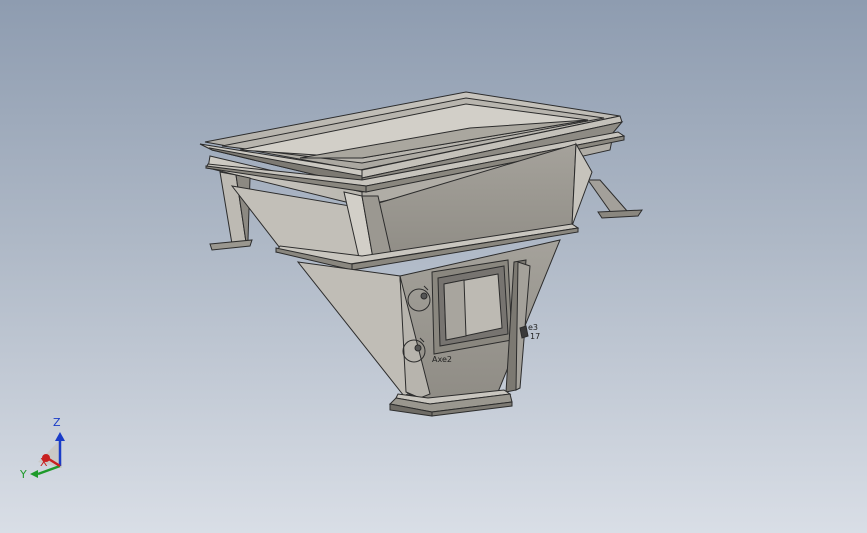  I want to click on y-arrow-head-icon, so click(34, 474).